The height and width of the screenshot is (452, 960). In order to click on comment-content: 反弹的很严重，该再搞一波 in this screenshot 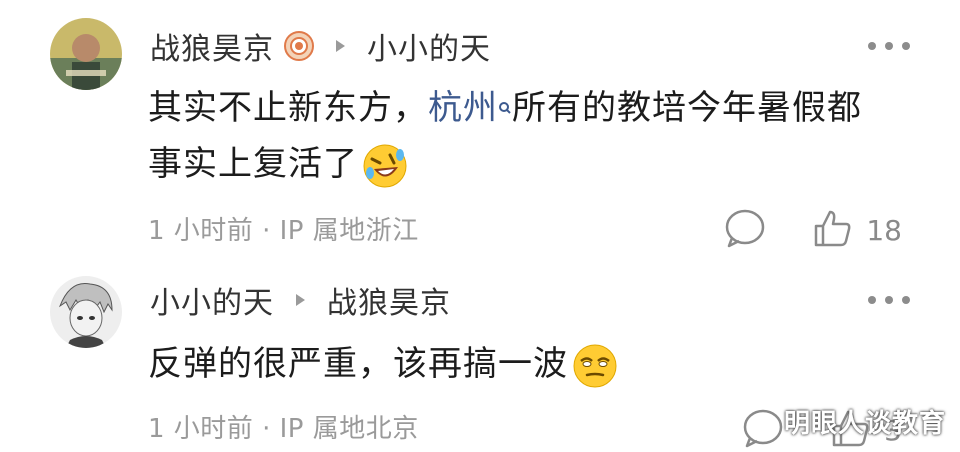, I will do `click(383, 364)`.